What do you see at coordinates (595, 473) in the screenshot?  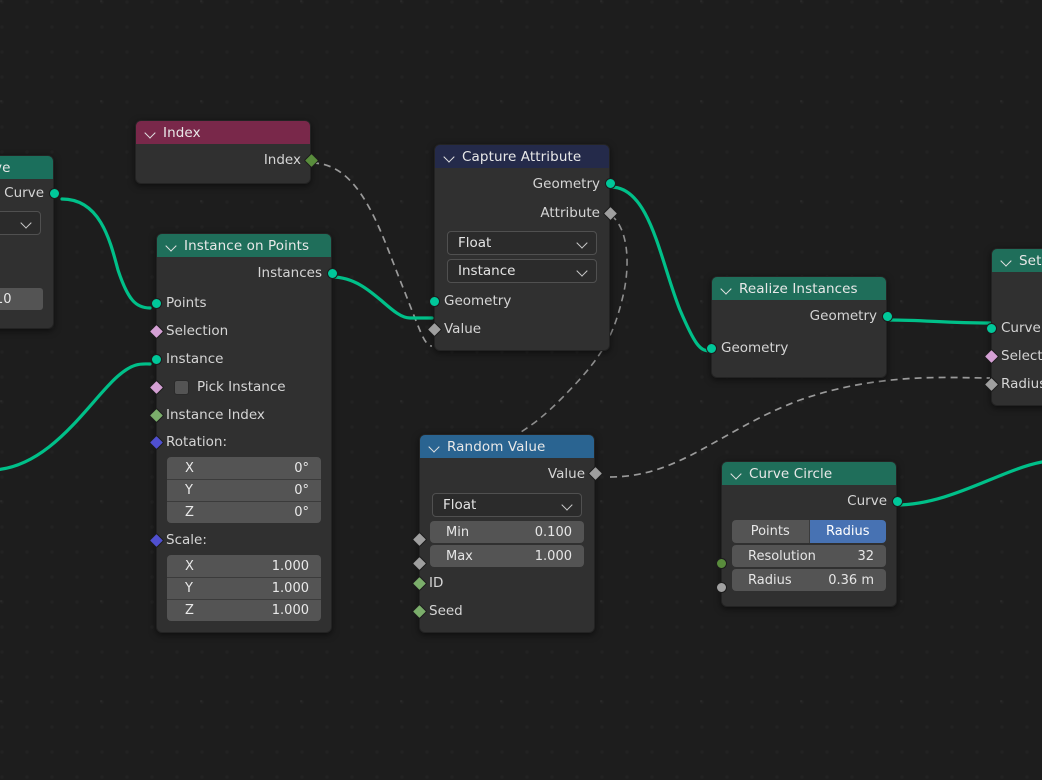 I see `output-socket-random-value` at bounding box center [595, 473].